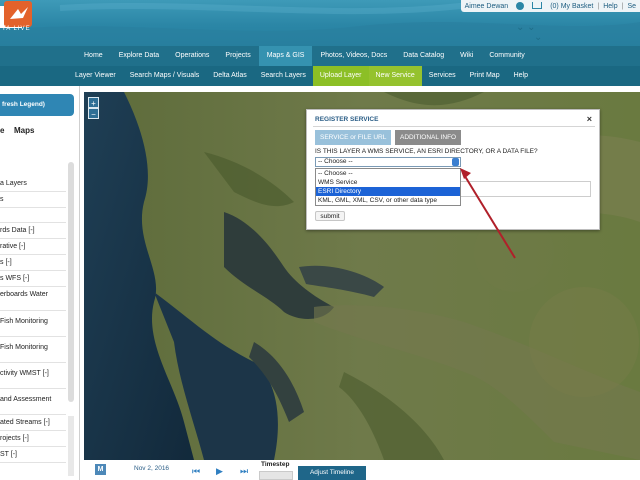 Image resolution: width=640 pixels, height=480 pixels. Describe the element at coordinates (485, 76) in the screenshot. I see `subnav-print-map: Print Map` at that location.